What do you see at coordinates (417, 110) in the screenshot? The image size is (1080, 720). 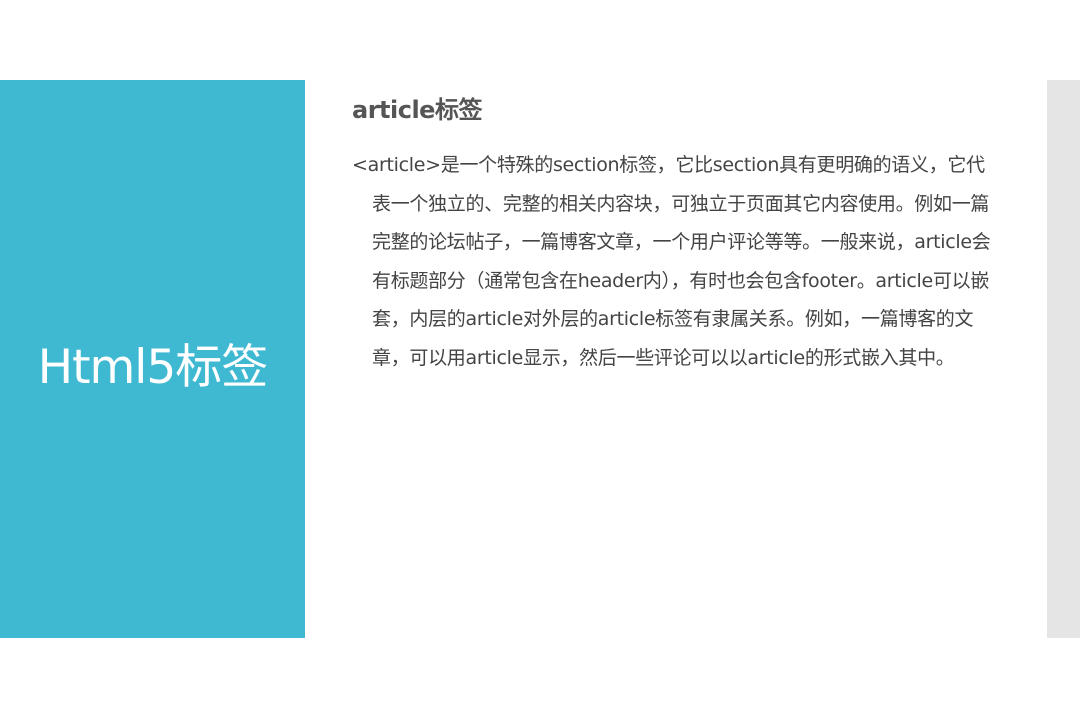 I see `content-heading: article标签` at bounding box center [417, 110].